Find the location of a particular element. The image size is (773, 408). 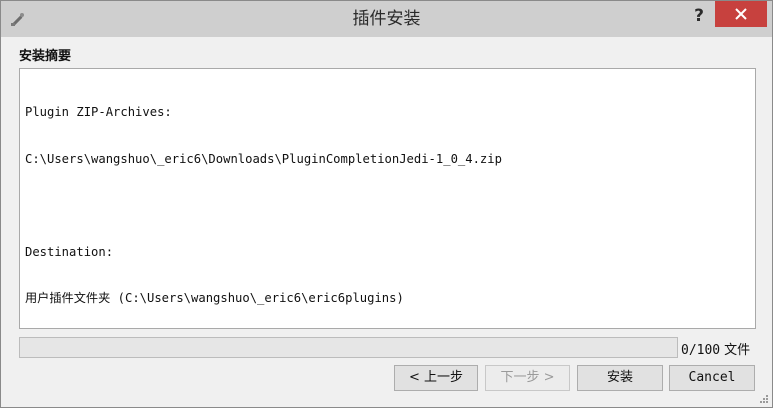

window-title: 插件安装 is located at coordinates (386, 19).